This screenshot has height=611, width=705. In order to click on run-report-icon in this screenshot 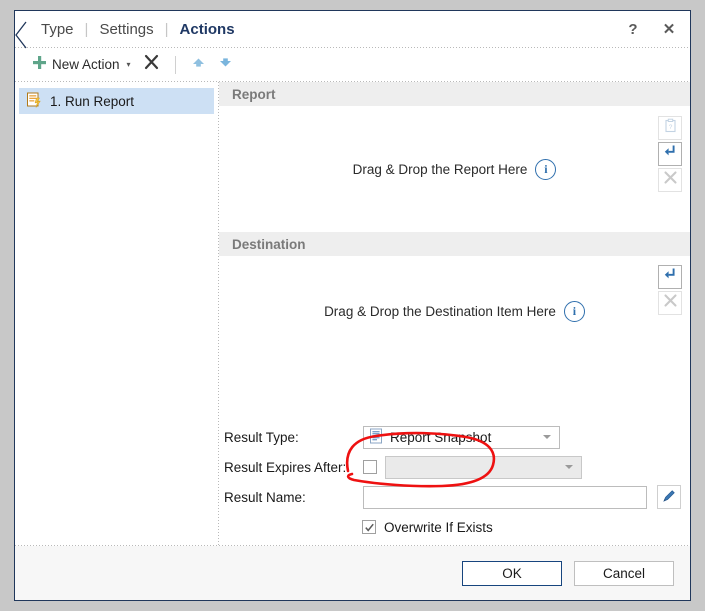, I will do `click(34, 101)`.